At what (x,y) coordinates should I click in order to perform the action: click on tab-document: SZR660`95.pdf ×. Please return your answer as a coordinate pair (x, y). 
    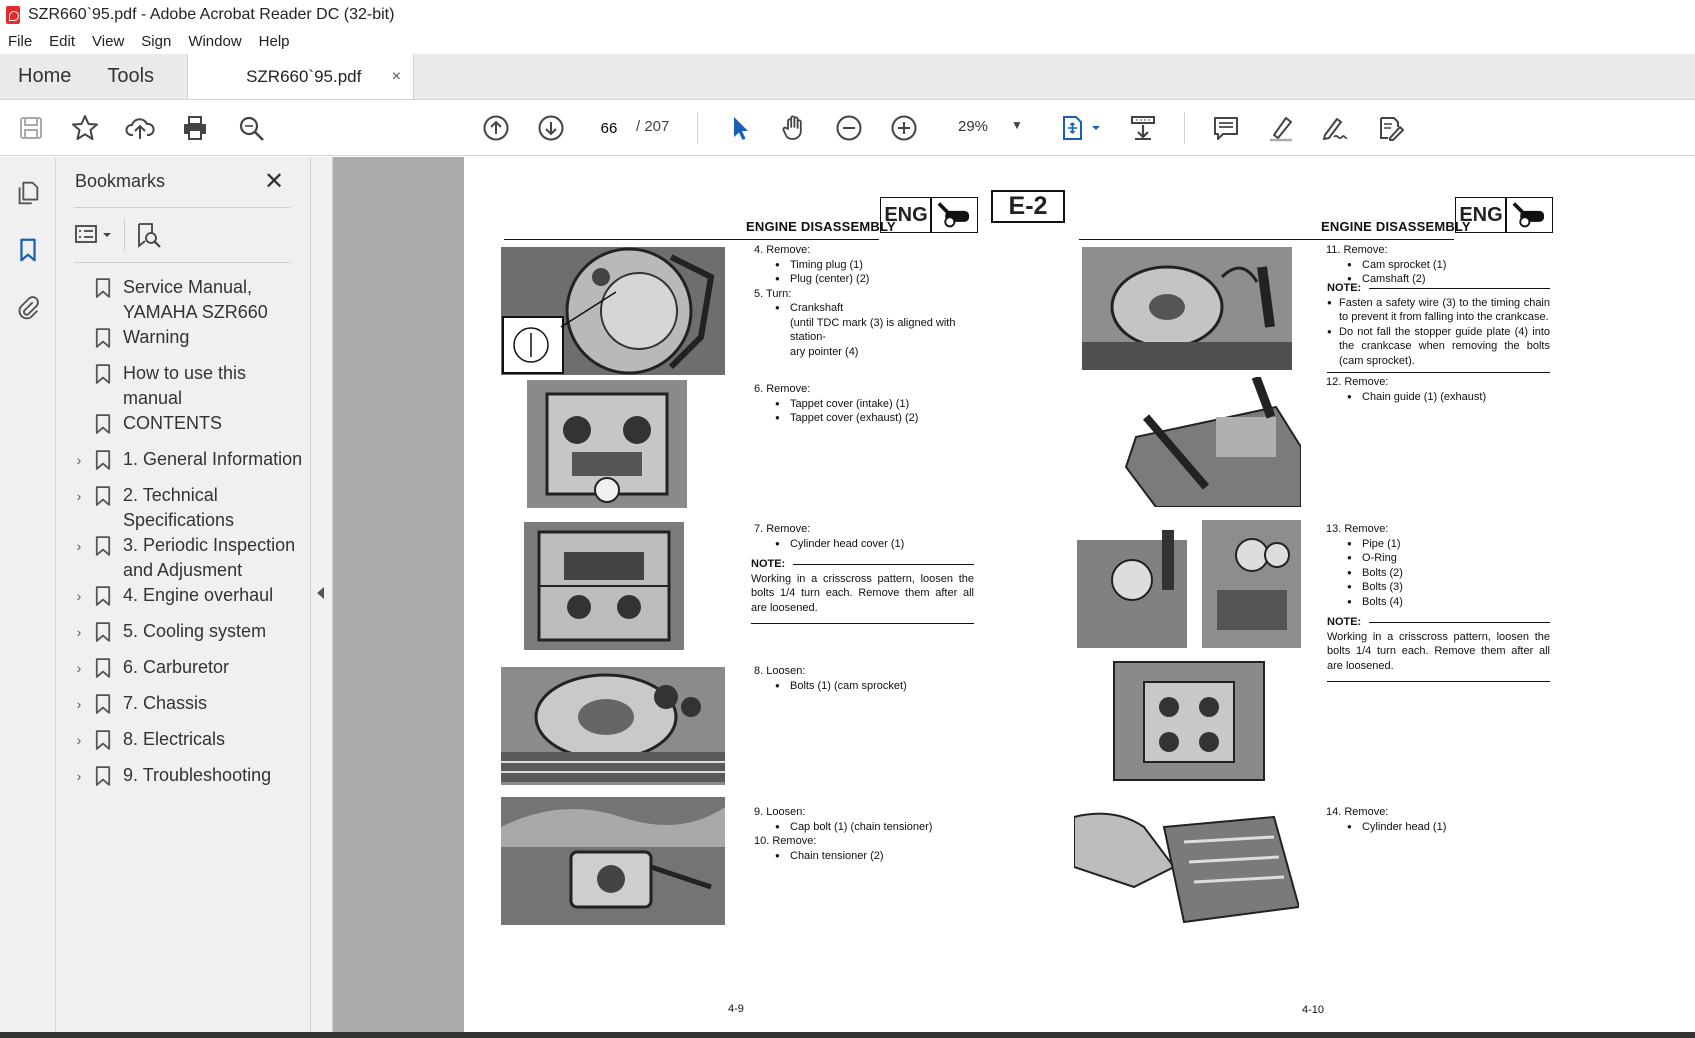
    Looking at the image, I should click on (301, 76).